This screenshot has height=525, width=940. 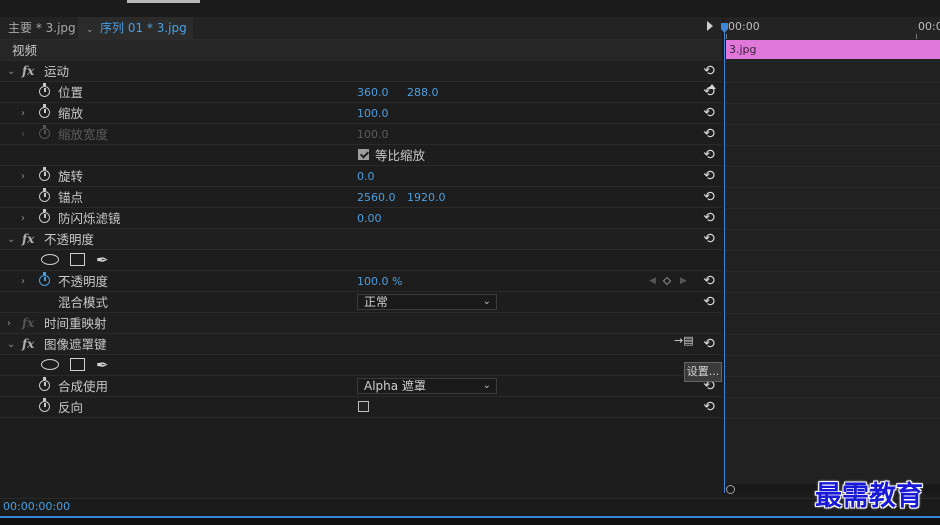 I want to click on motion-section-row: ⌄ fx 运动 ⟲, so click(x=361, y=71).